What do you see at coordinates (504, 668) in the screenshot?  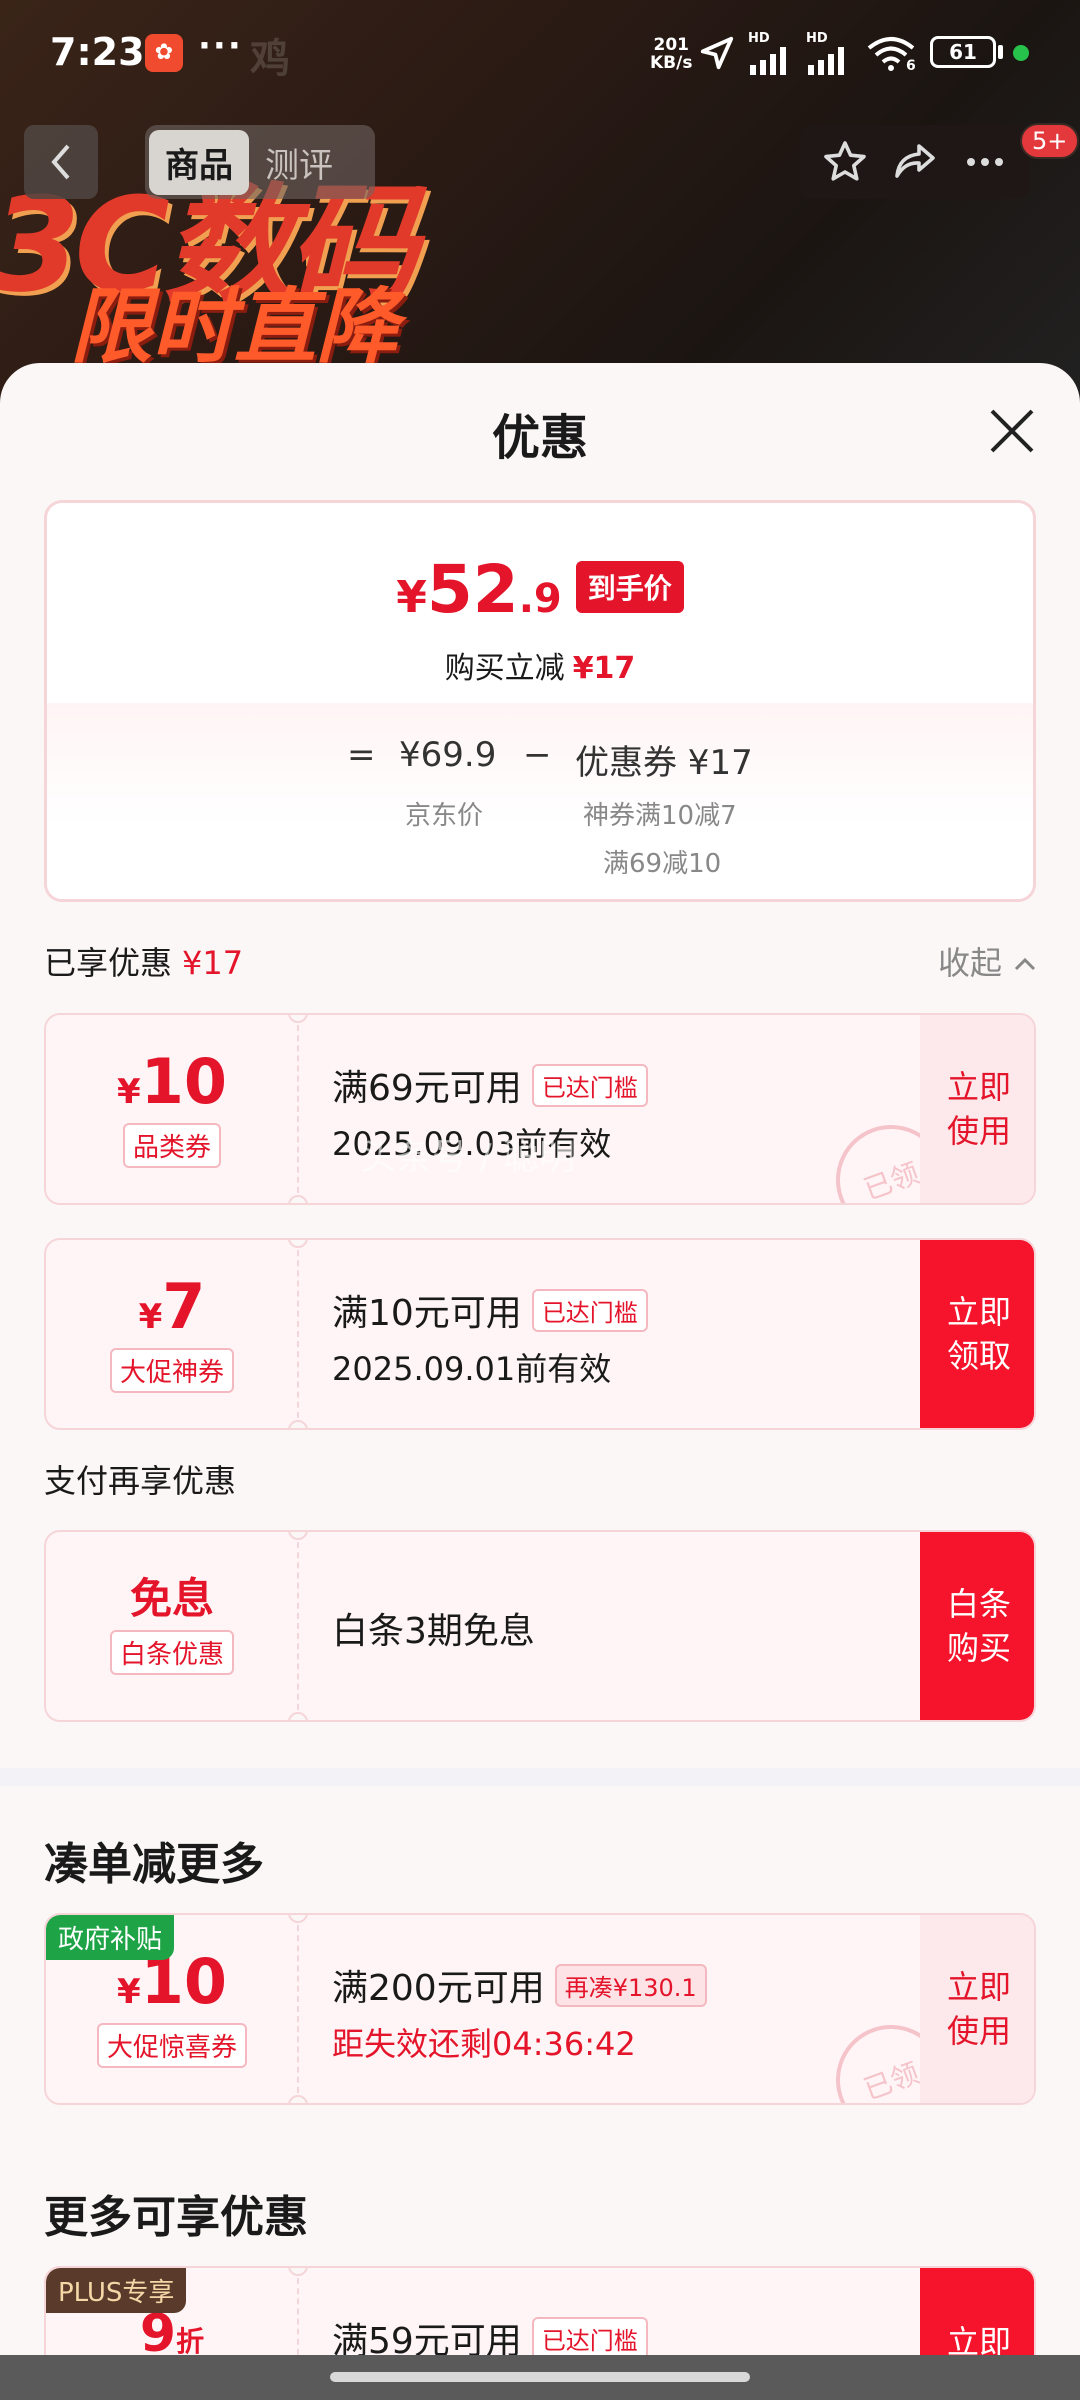 I see `instant-discount-label: 购买立减` at bounding box center [504, 668].